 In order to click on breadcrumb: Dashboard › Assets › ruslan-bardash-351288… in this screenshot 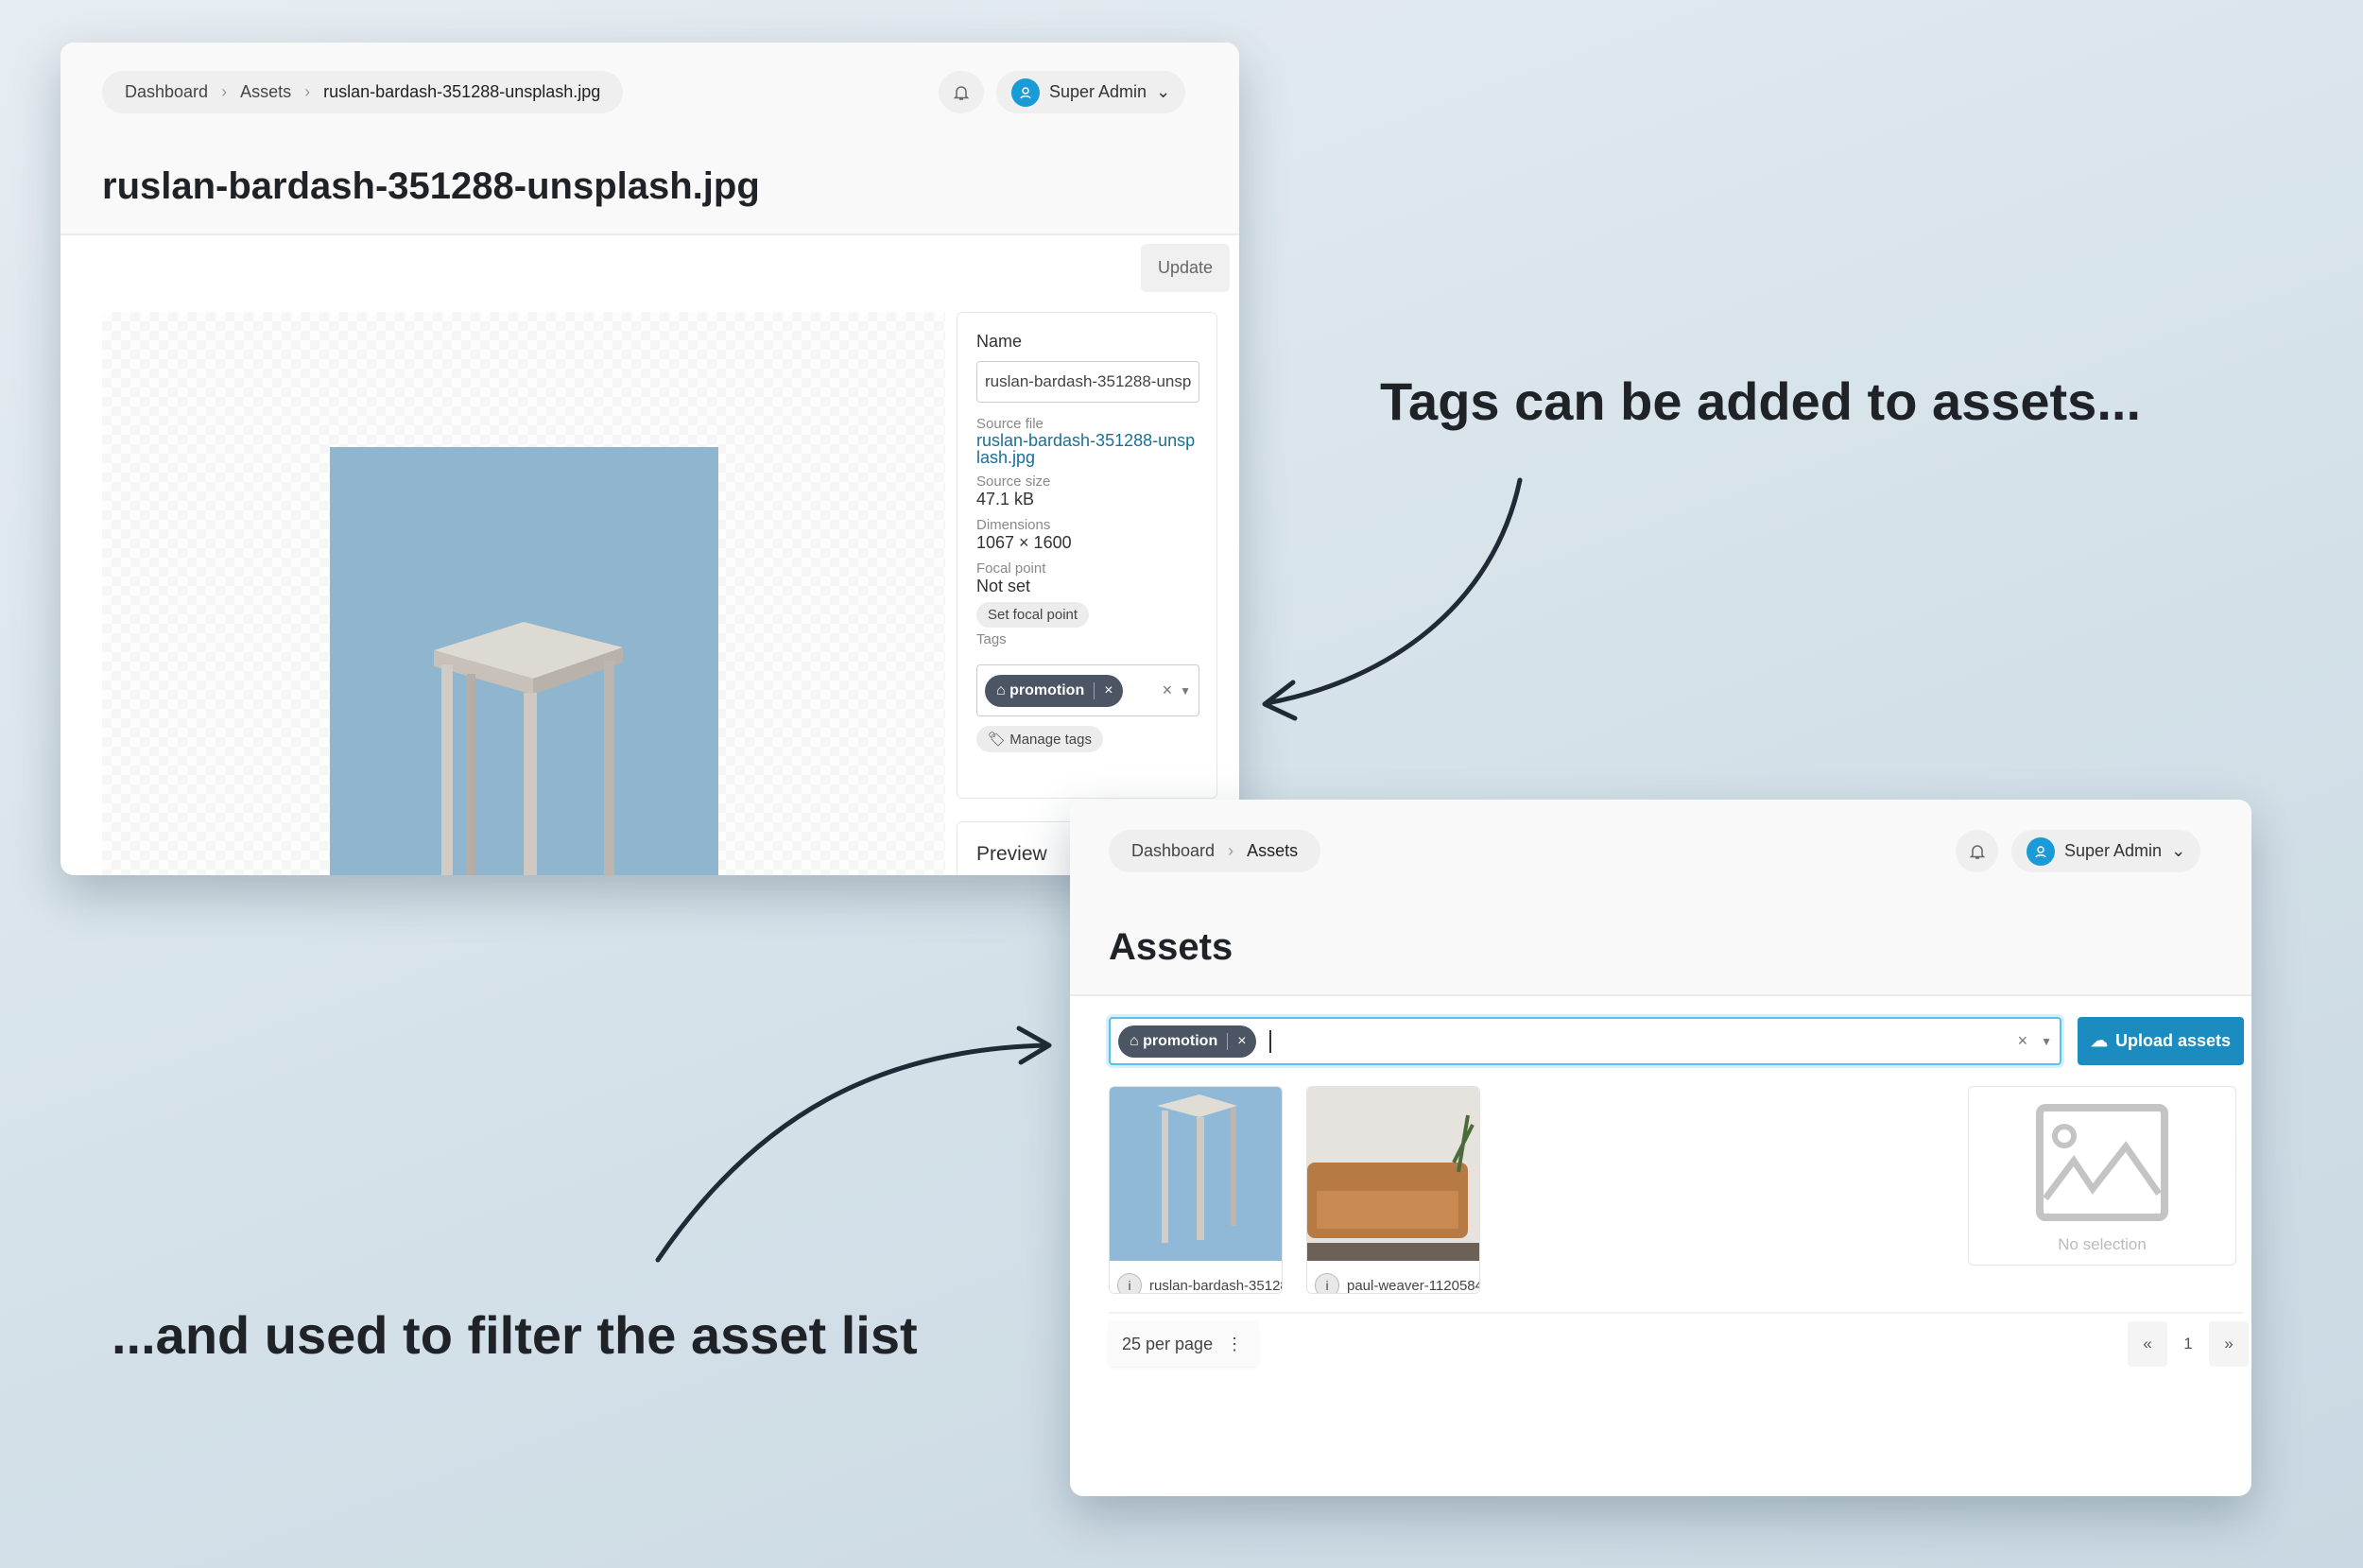, I will do `click(363, 92)`.